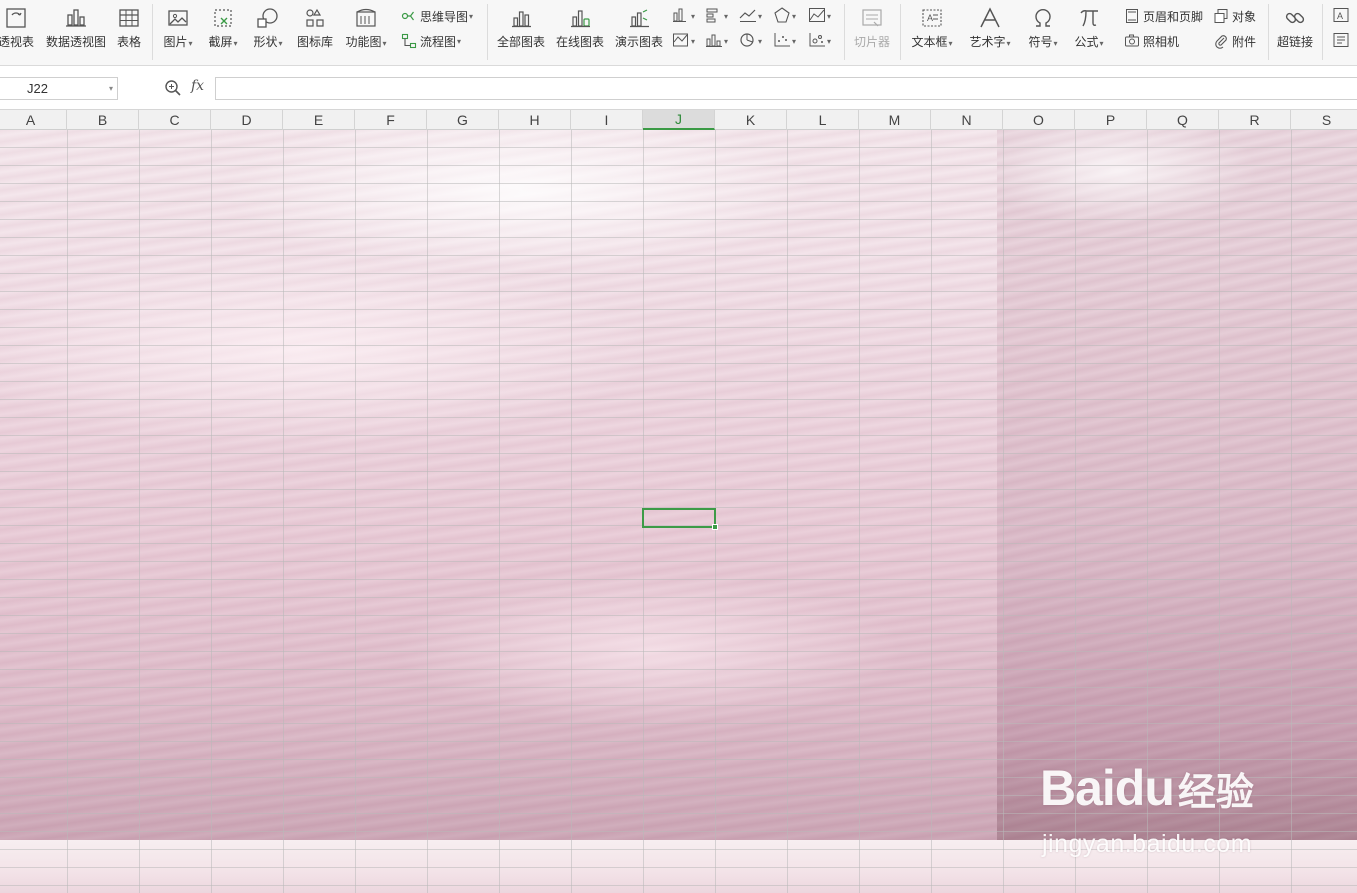 The image size is (1357, 893). I want to click on column-header-a: A, so click(33, 120).